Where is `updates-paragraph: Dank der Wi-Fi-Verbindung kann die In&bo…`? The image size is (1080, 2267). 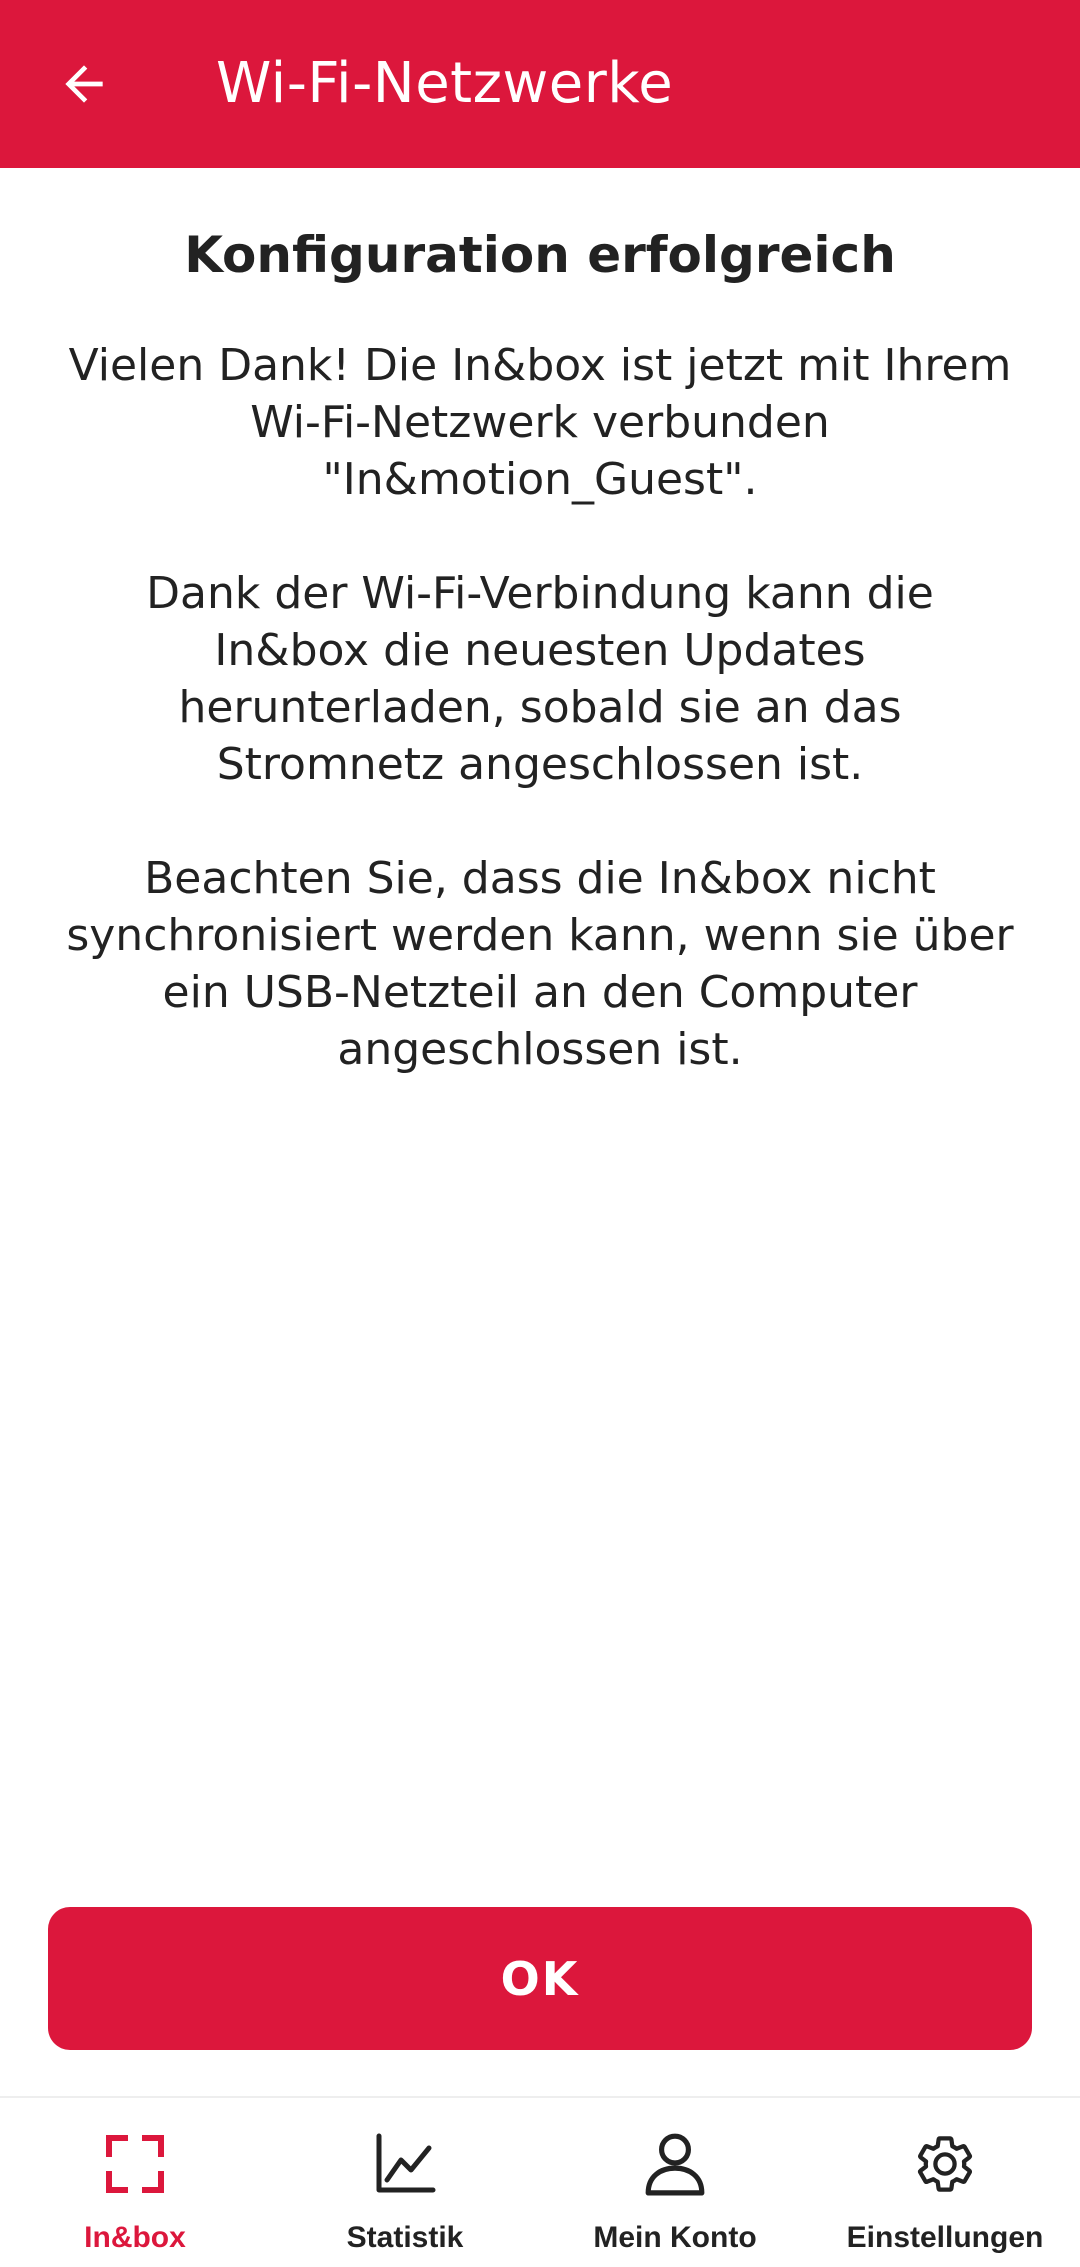
updates-paragraph: Dank der Wi-Fi-Verbindung kann die In&bo… is located at coordinates (540, 679).